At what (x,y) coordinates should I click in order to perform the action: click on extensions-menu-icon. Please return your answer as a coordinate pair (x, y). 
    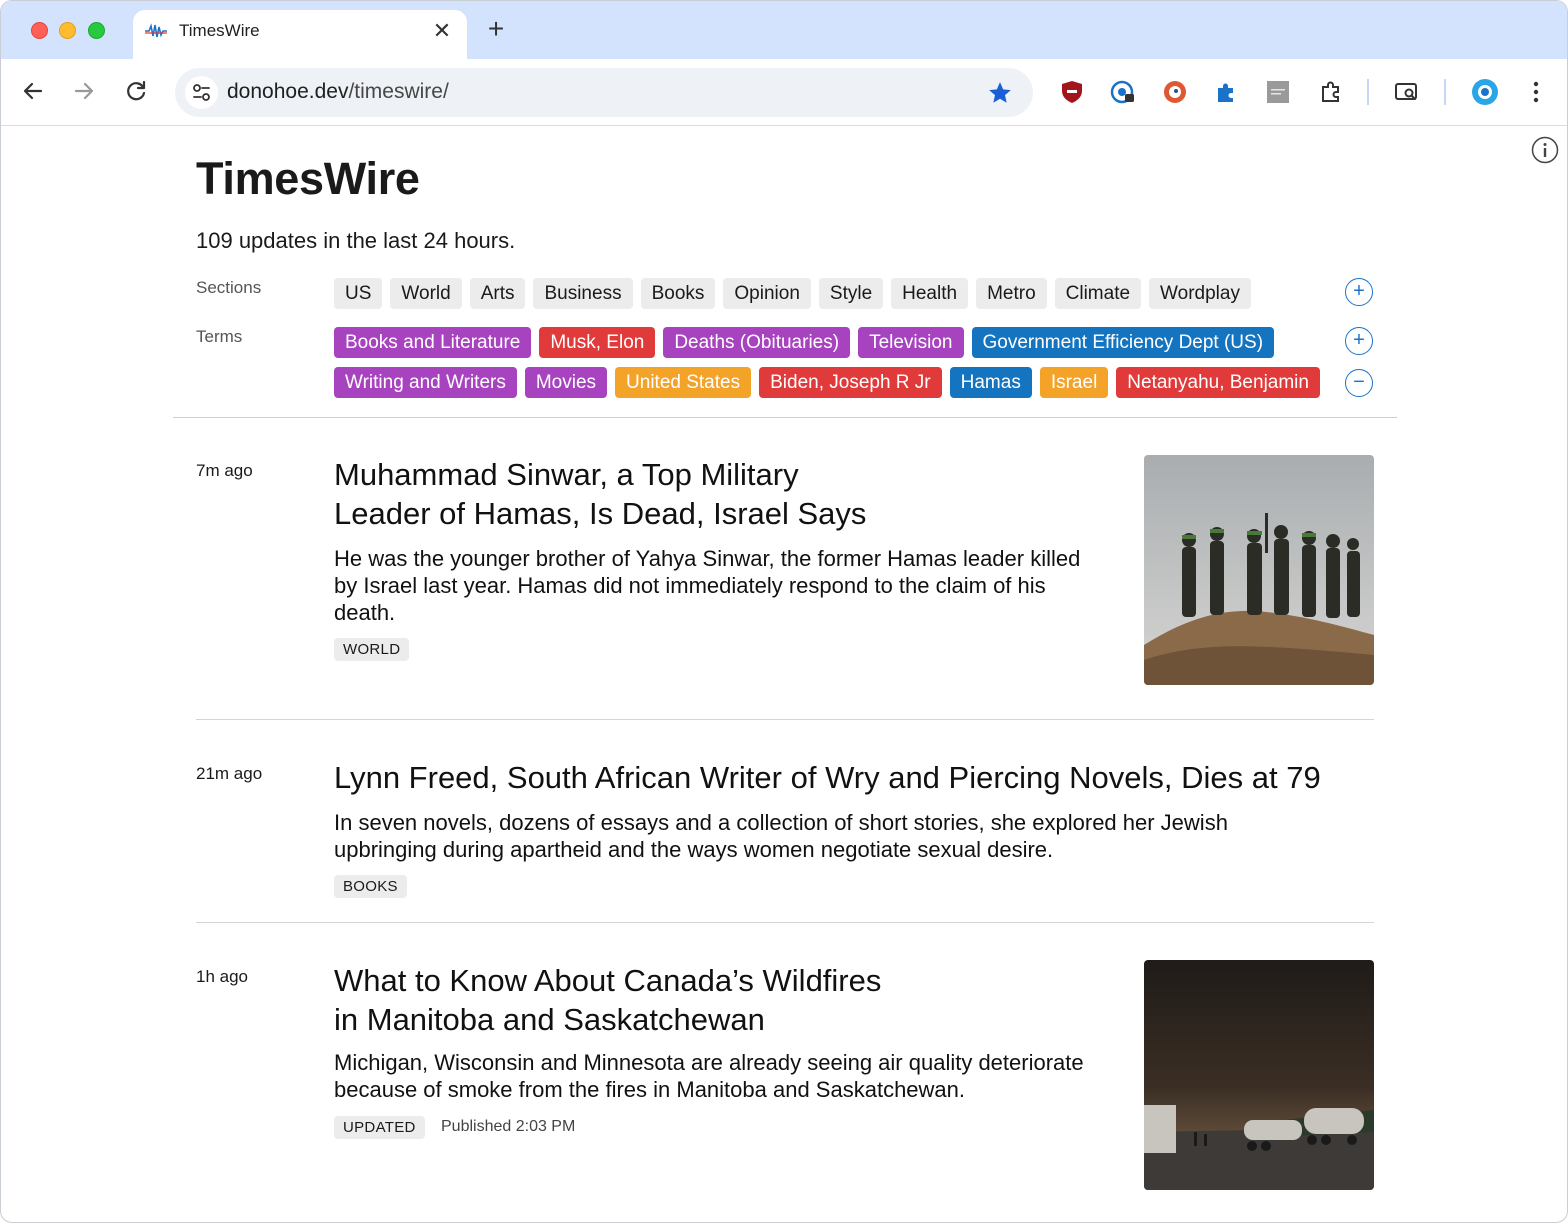
    Looking at the image, I should click on (1331, 92).